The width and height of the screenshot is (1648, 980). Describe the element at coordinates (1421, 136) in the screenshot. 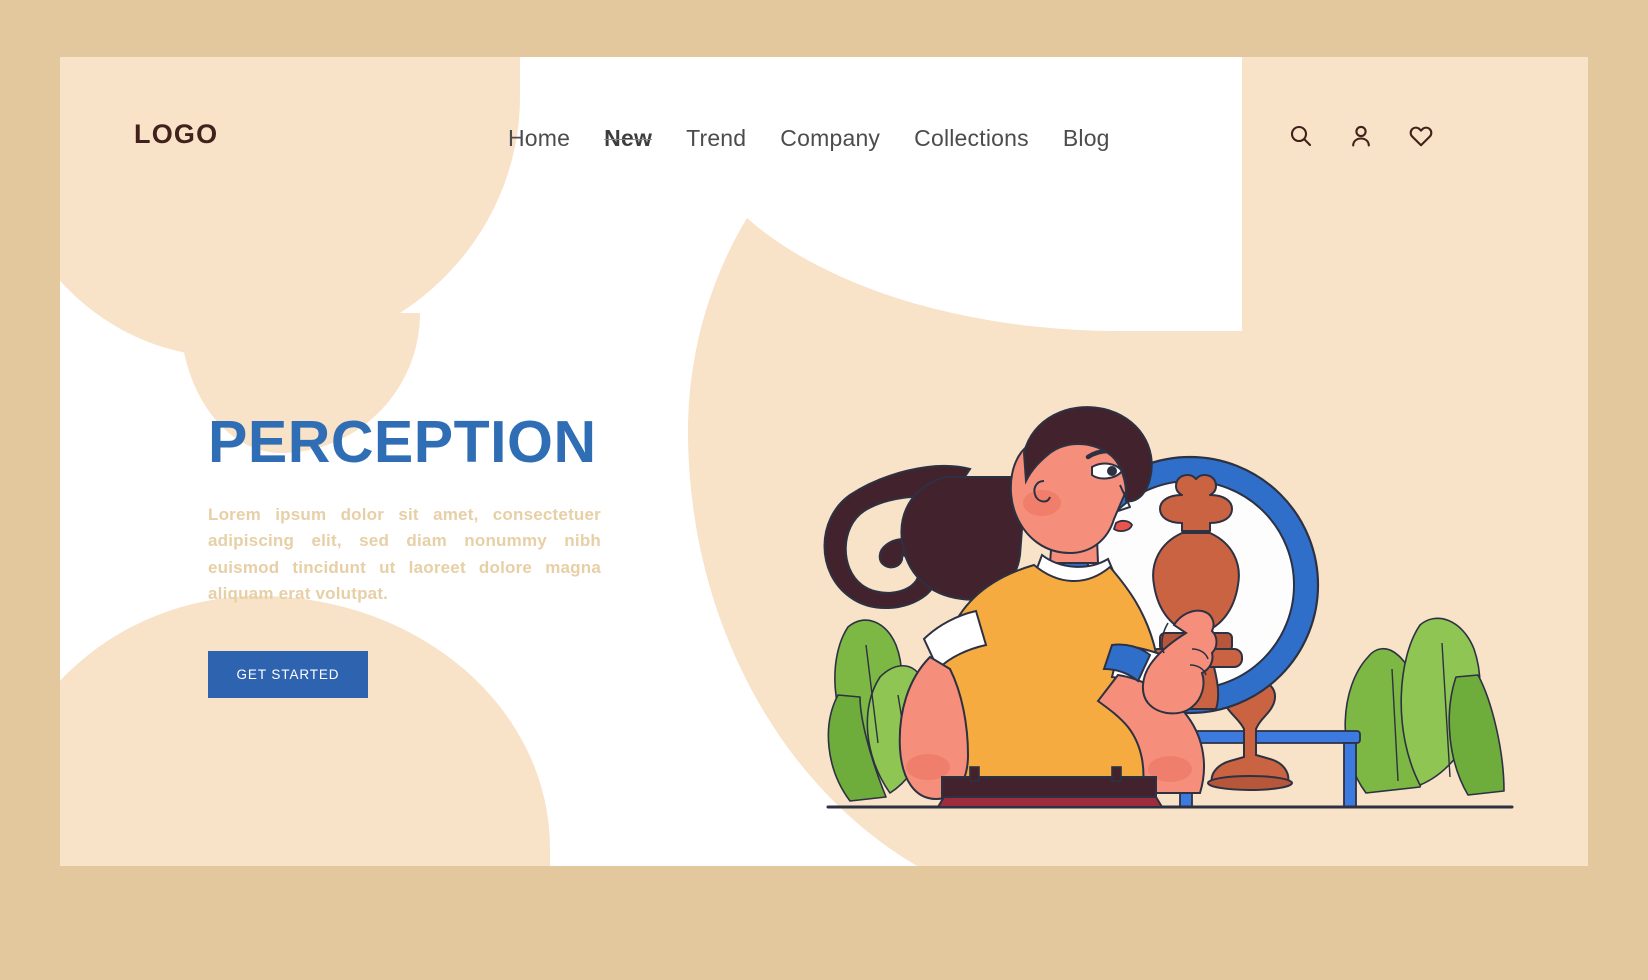

I see `heart-icon` at that location.